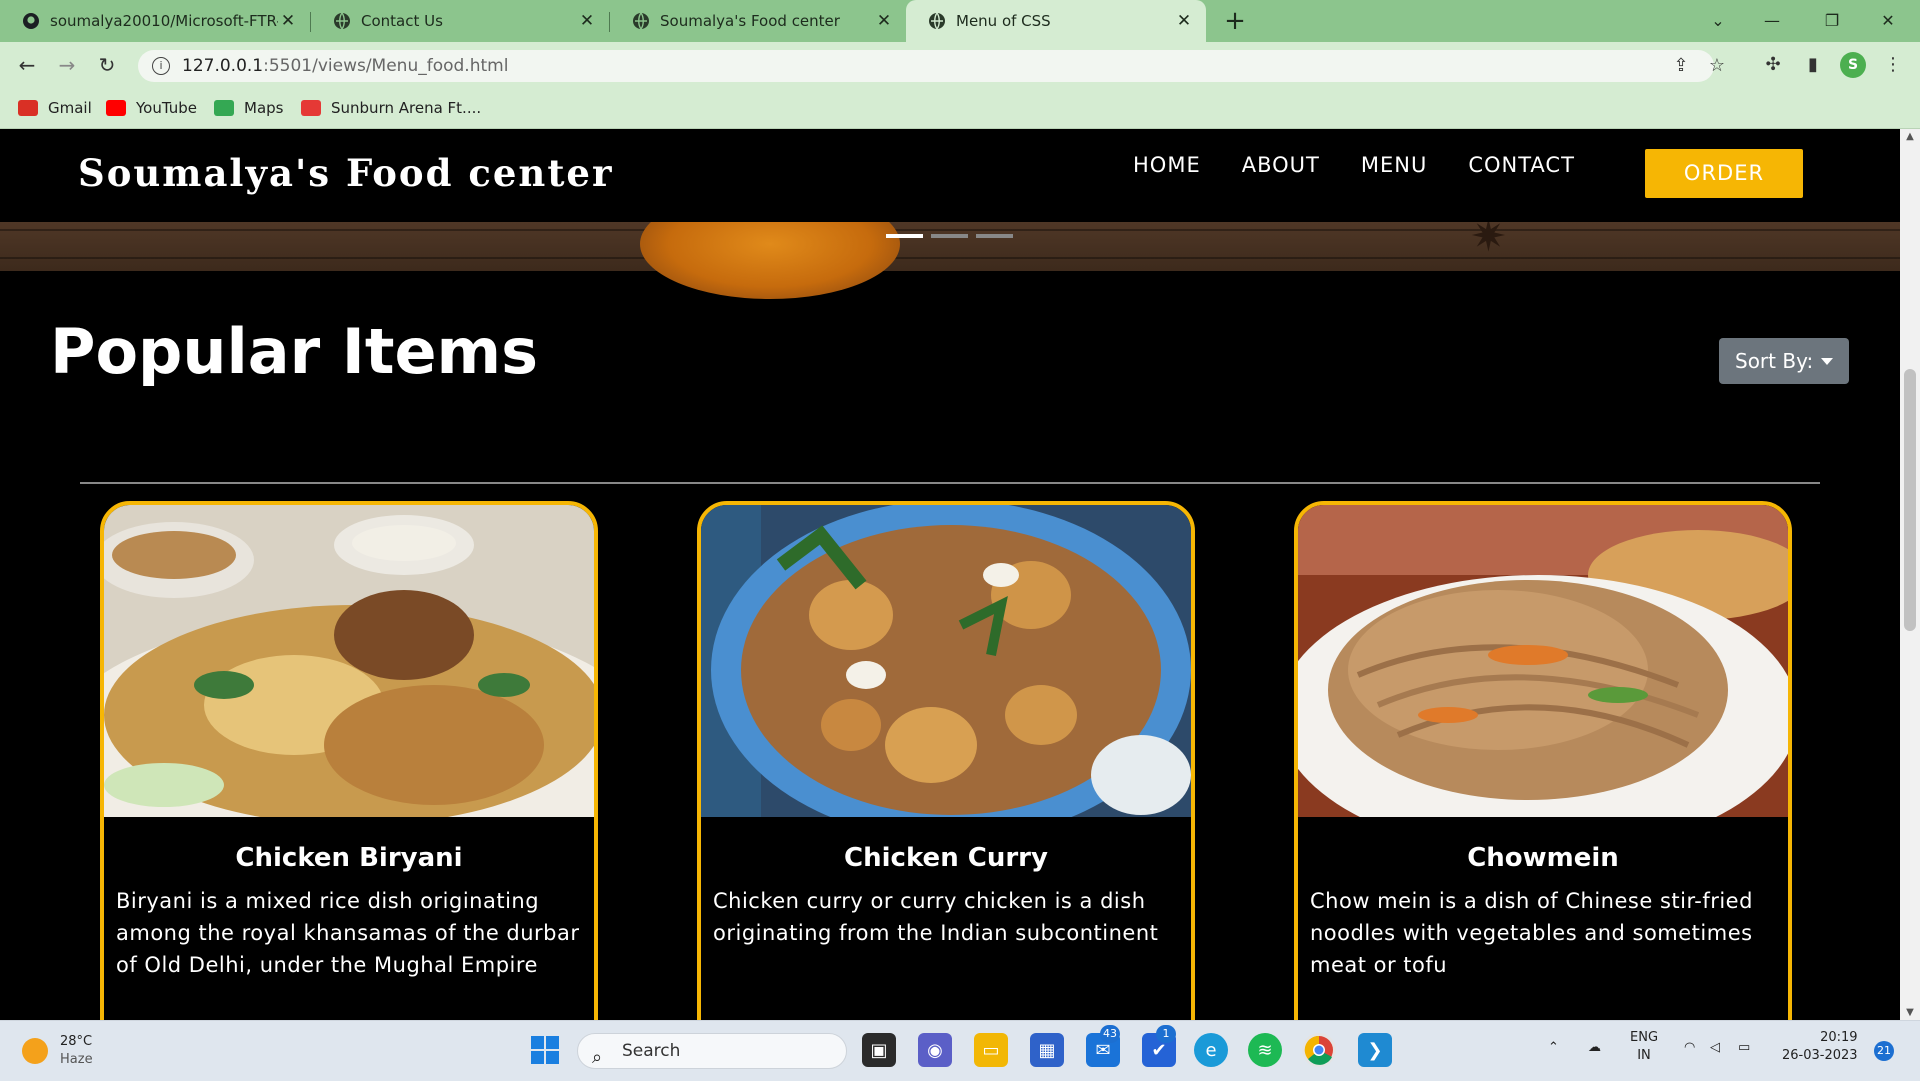  I want to click on nav-home: HOME, so click(1167, 165).